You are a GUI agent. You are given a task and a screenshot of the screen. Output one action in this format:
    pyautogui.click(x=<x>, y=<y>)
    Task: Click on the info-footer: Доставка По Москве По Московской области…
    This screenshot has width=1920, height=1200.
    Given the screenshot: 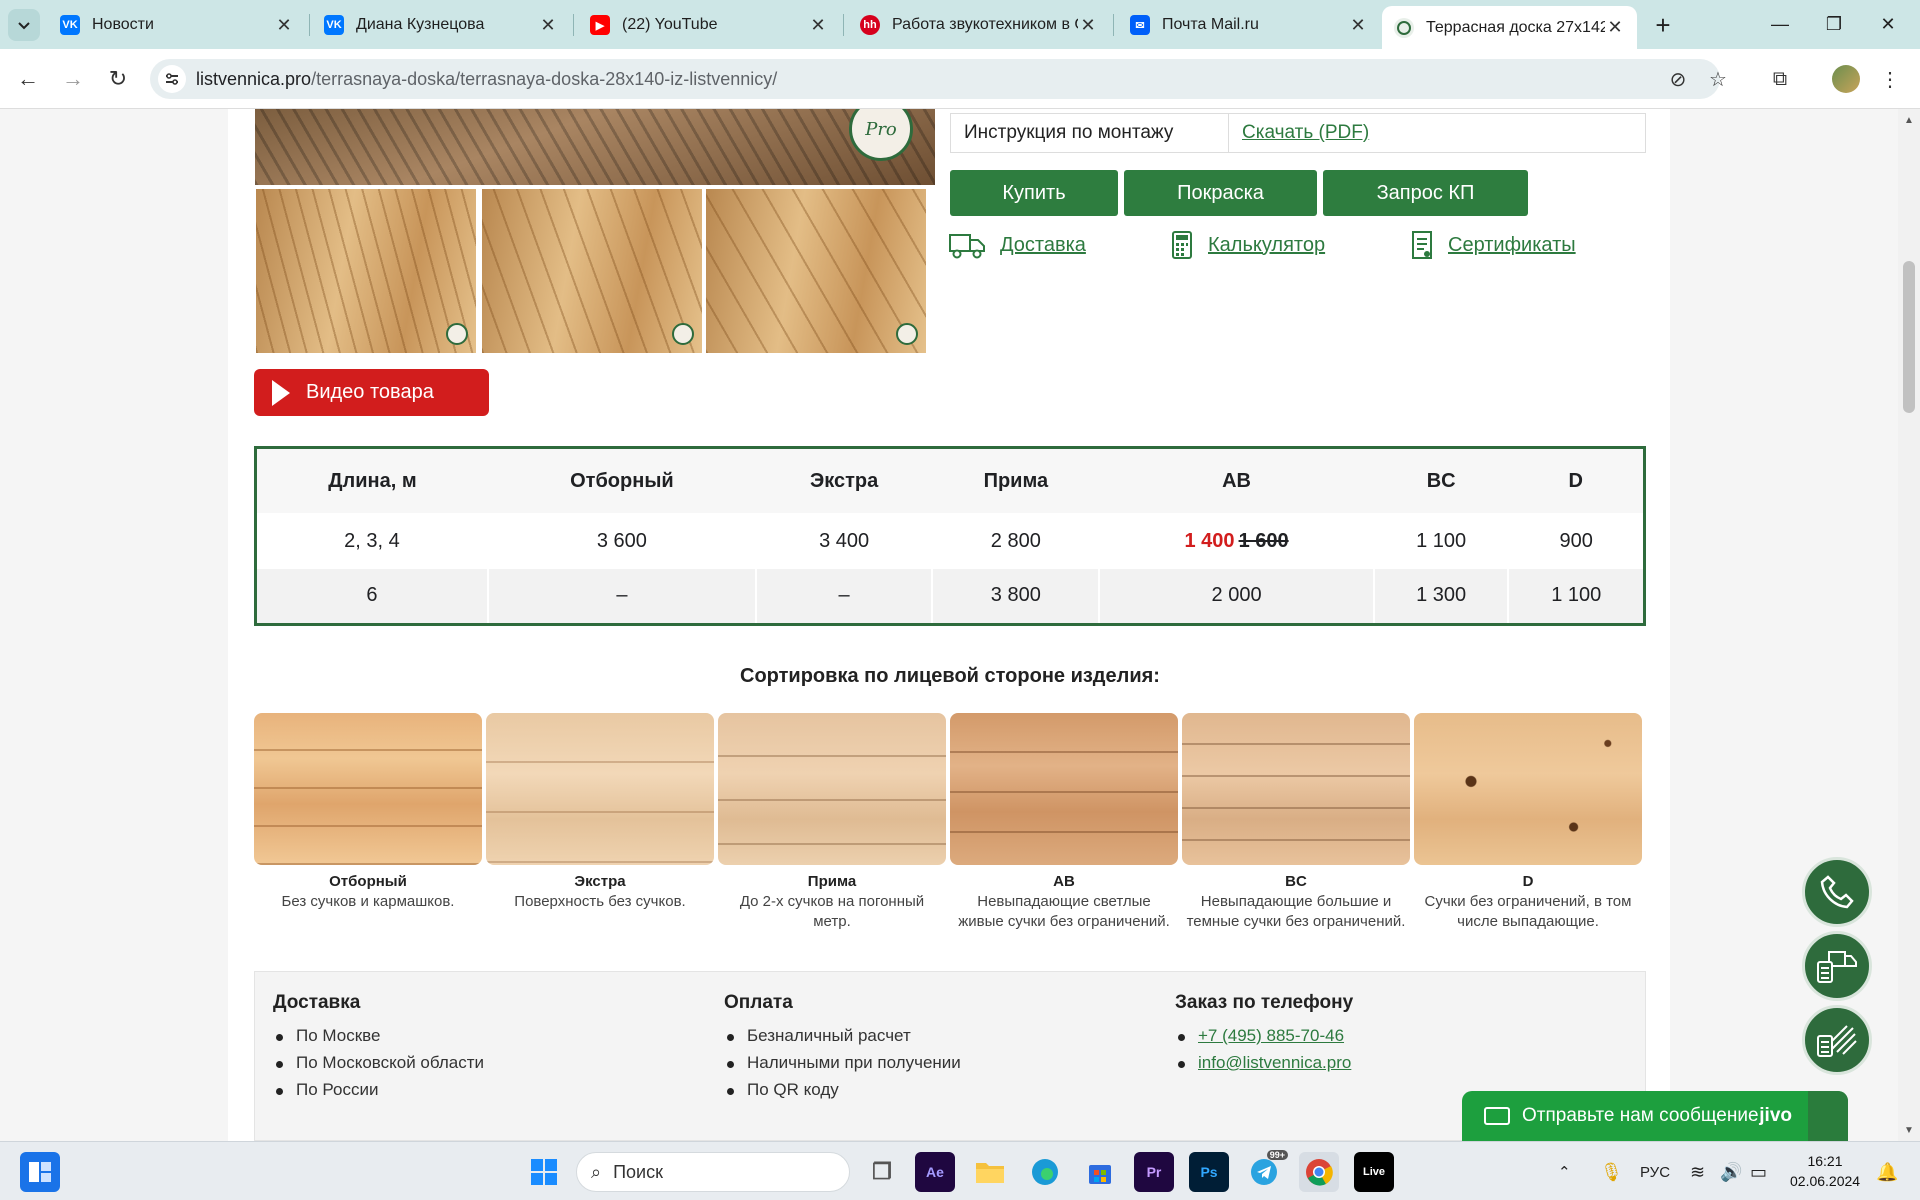 What is the action you would take?
    pyautogui.click(x=950, y=1056)
    